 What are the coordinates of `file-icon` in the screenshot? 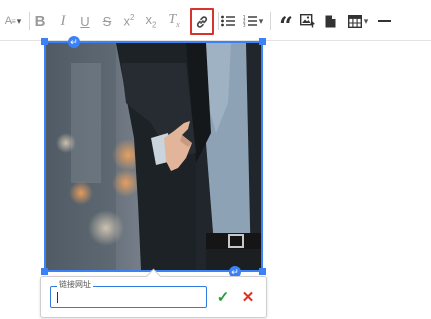 It's located at (330, 21).